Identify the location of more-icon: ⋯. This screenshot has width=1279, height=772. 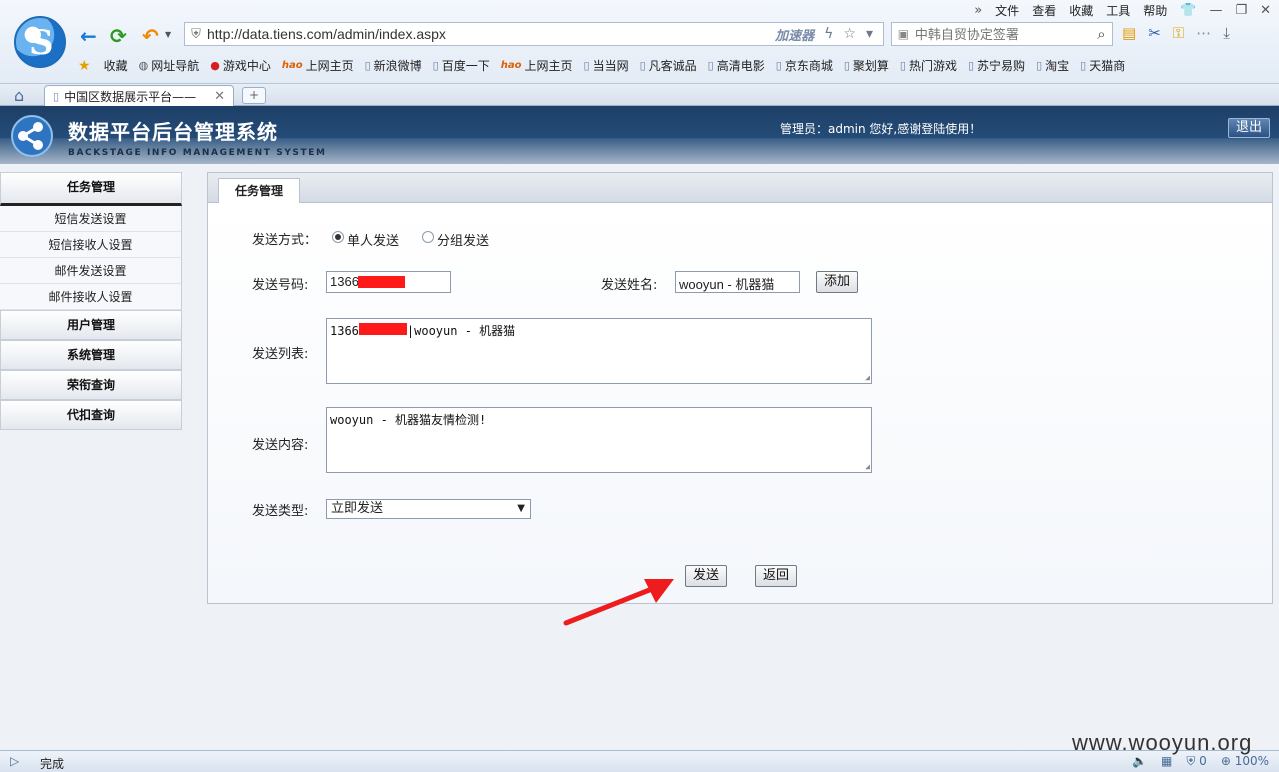
(1203, 33).